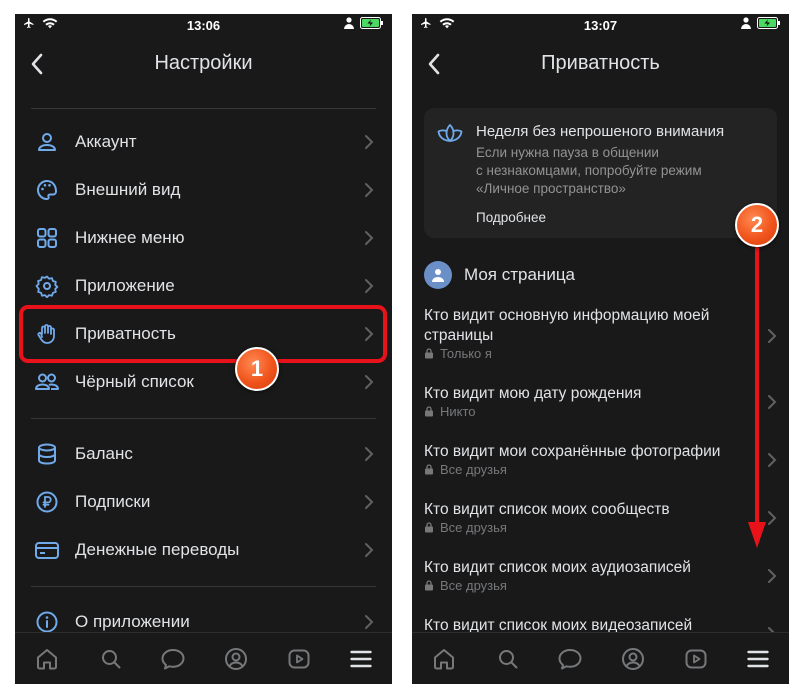 The height and width of the screenshot is (700, 804). Describe the element at coordinates (132, 621) in the screenshot. I see `menu-item-label: О приложении` at that location.